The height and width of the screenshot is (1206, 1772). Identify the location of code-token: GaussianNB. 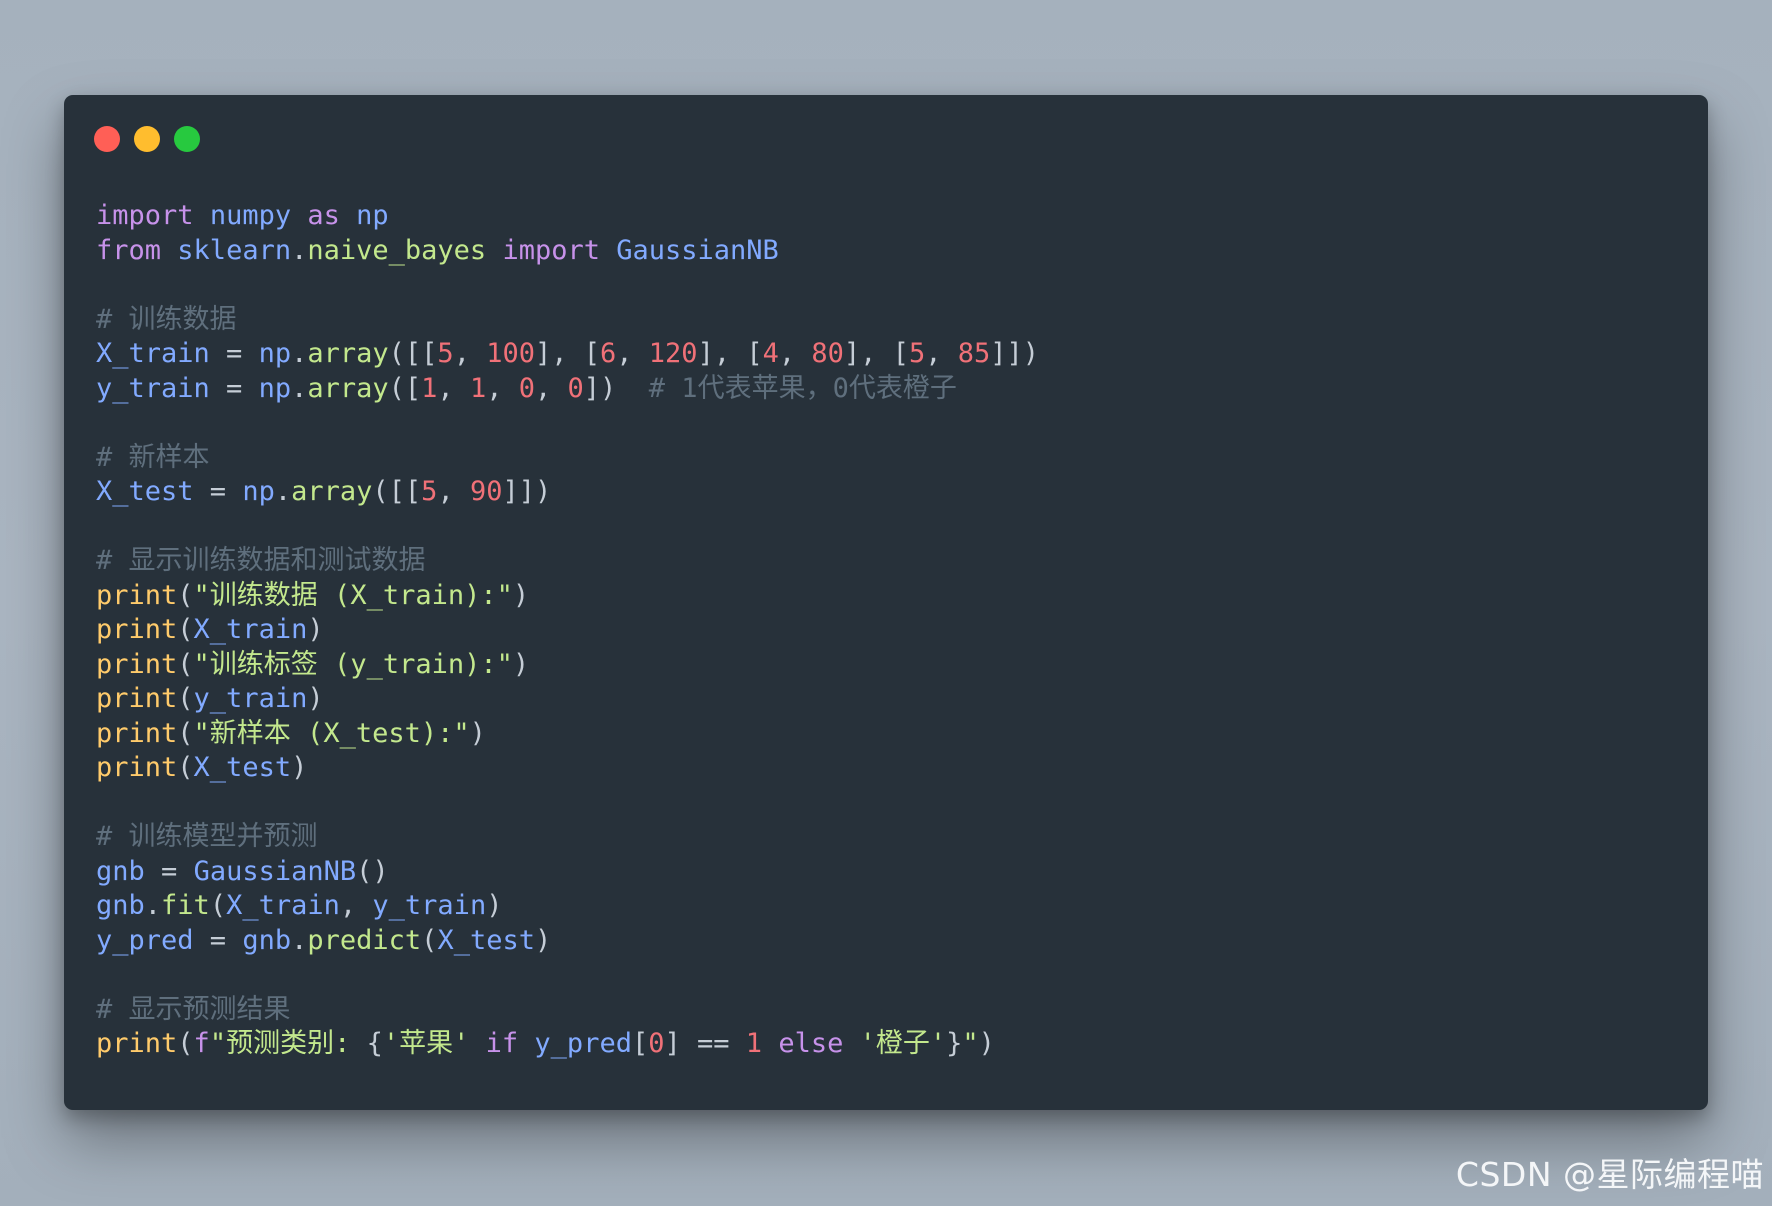
(697, 250).